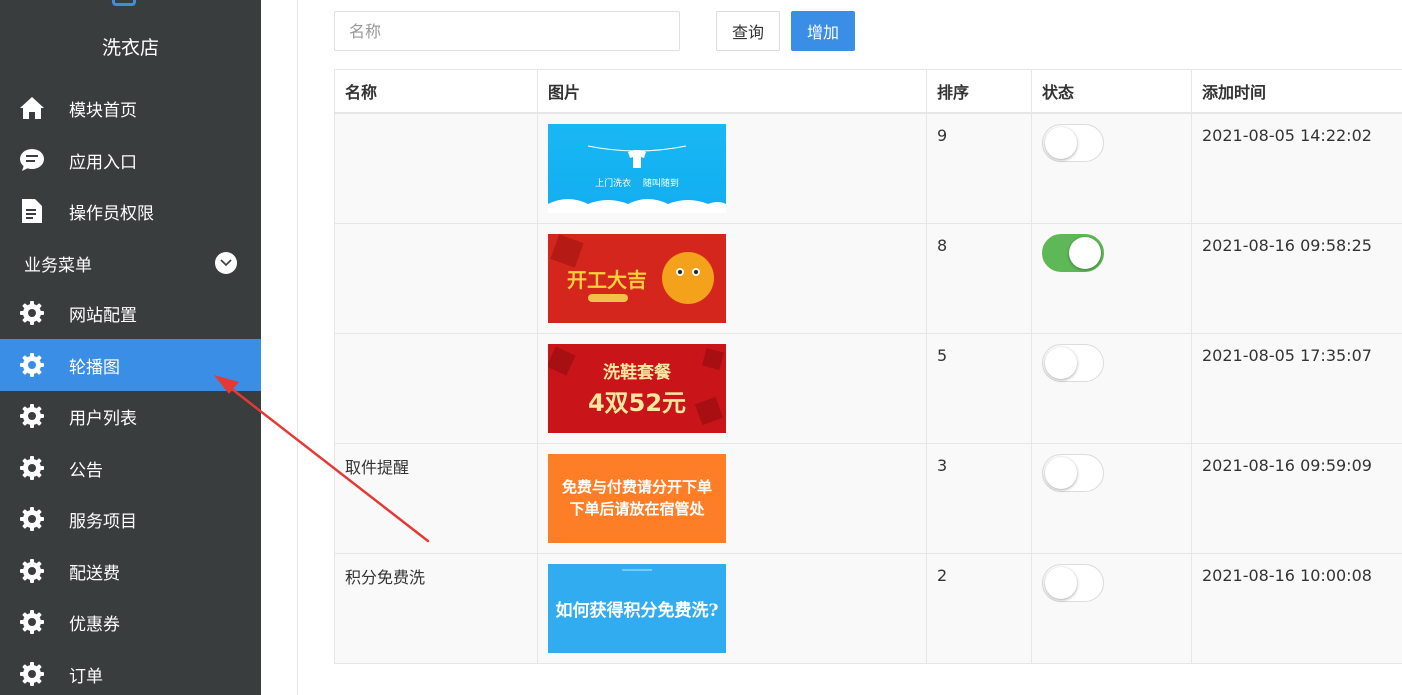 This screenshot has width=1402, height=695. I want to click on sidebar-item-label: 操作员权限, so click(111, 213).